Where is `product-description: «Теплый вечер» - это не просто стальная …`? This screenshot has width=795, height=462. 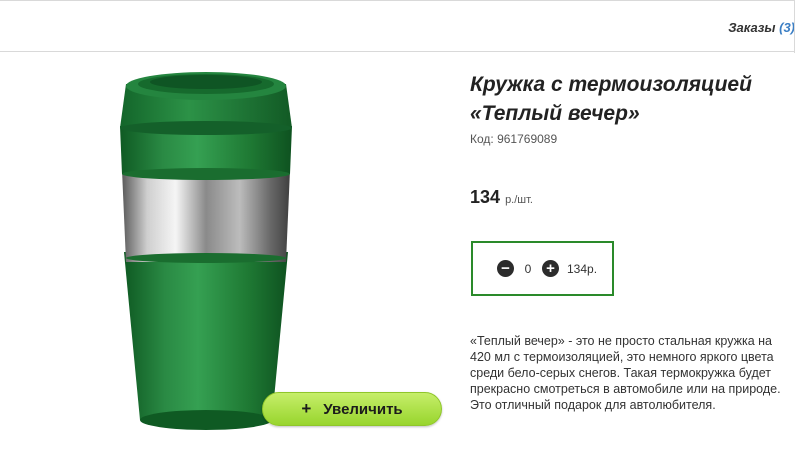 product-description: «Теплый вечер» - это не просто стальная … is located at coordinates (625, 373).